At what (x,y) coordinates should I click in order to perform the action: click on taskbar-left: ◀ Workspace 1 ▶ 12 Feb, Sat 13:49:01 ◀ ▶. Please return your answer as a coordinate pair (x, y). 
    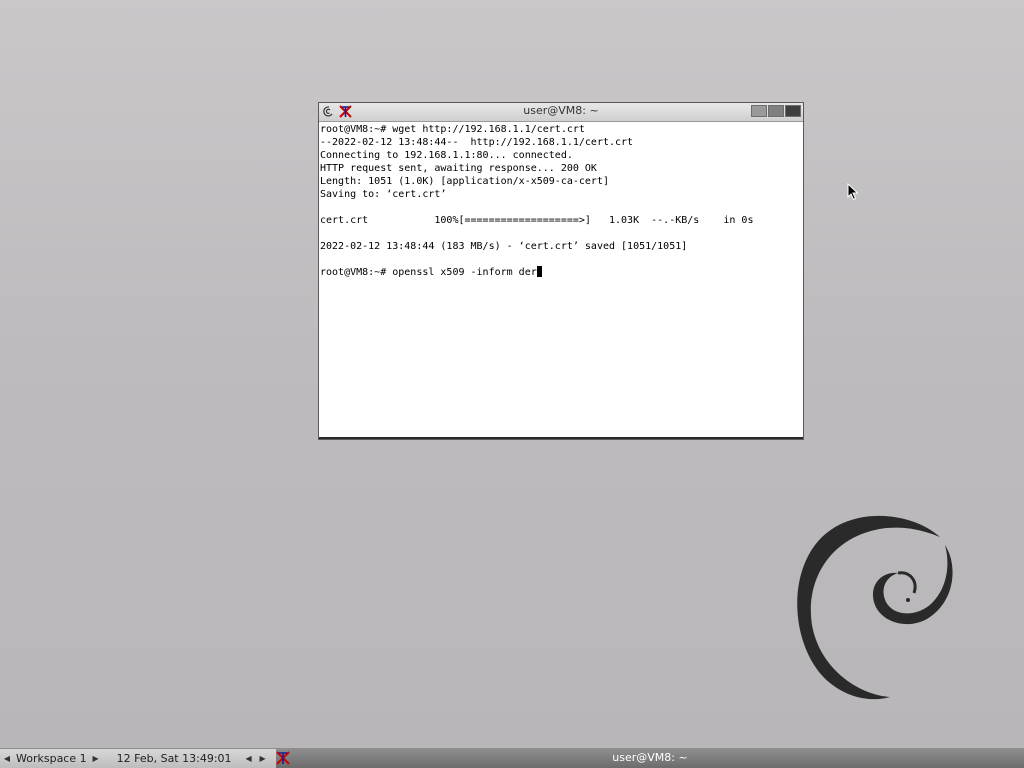
    Looking at the image, I should click on (138, 758).